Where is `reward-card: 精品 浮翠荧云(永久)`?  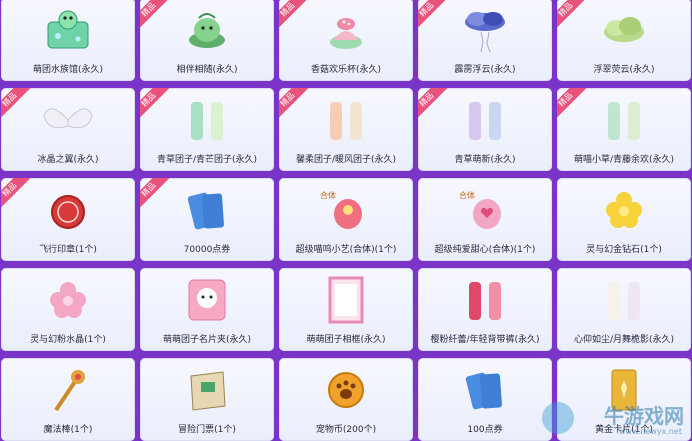
reward-card: 精品 浮翠荧云(永久) is located at coordinates (624, 40).